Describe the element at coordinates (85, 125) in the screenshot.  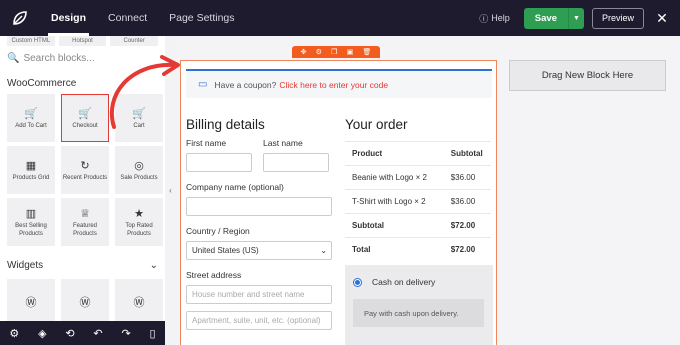
I see `block-label: Checkout` at that location.